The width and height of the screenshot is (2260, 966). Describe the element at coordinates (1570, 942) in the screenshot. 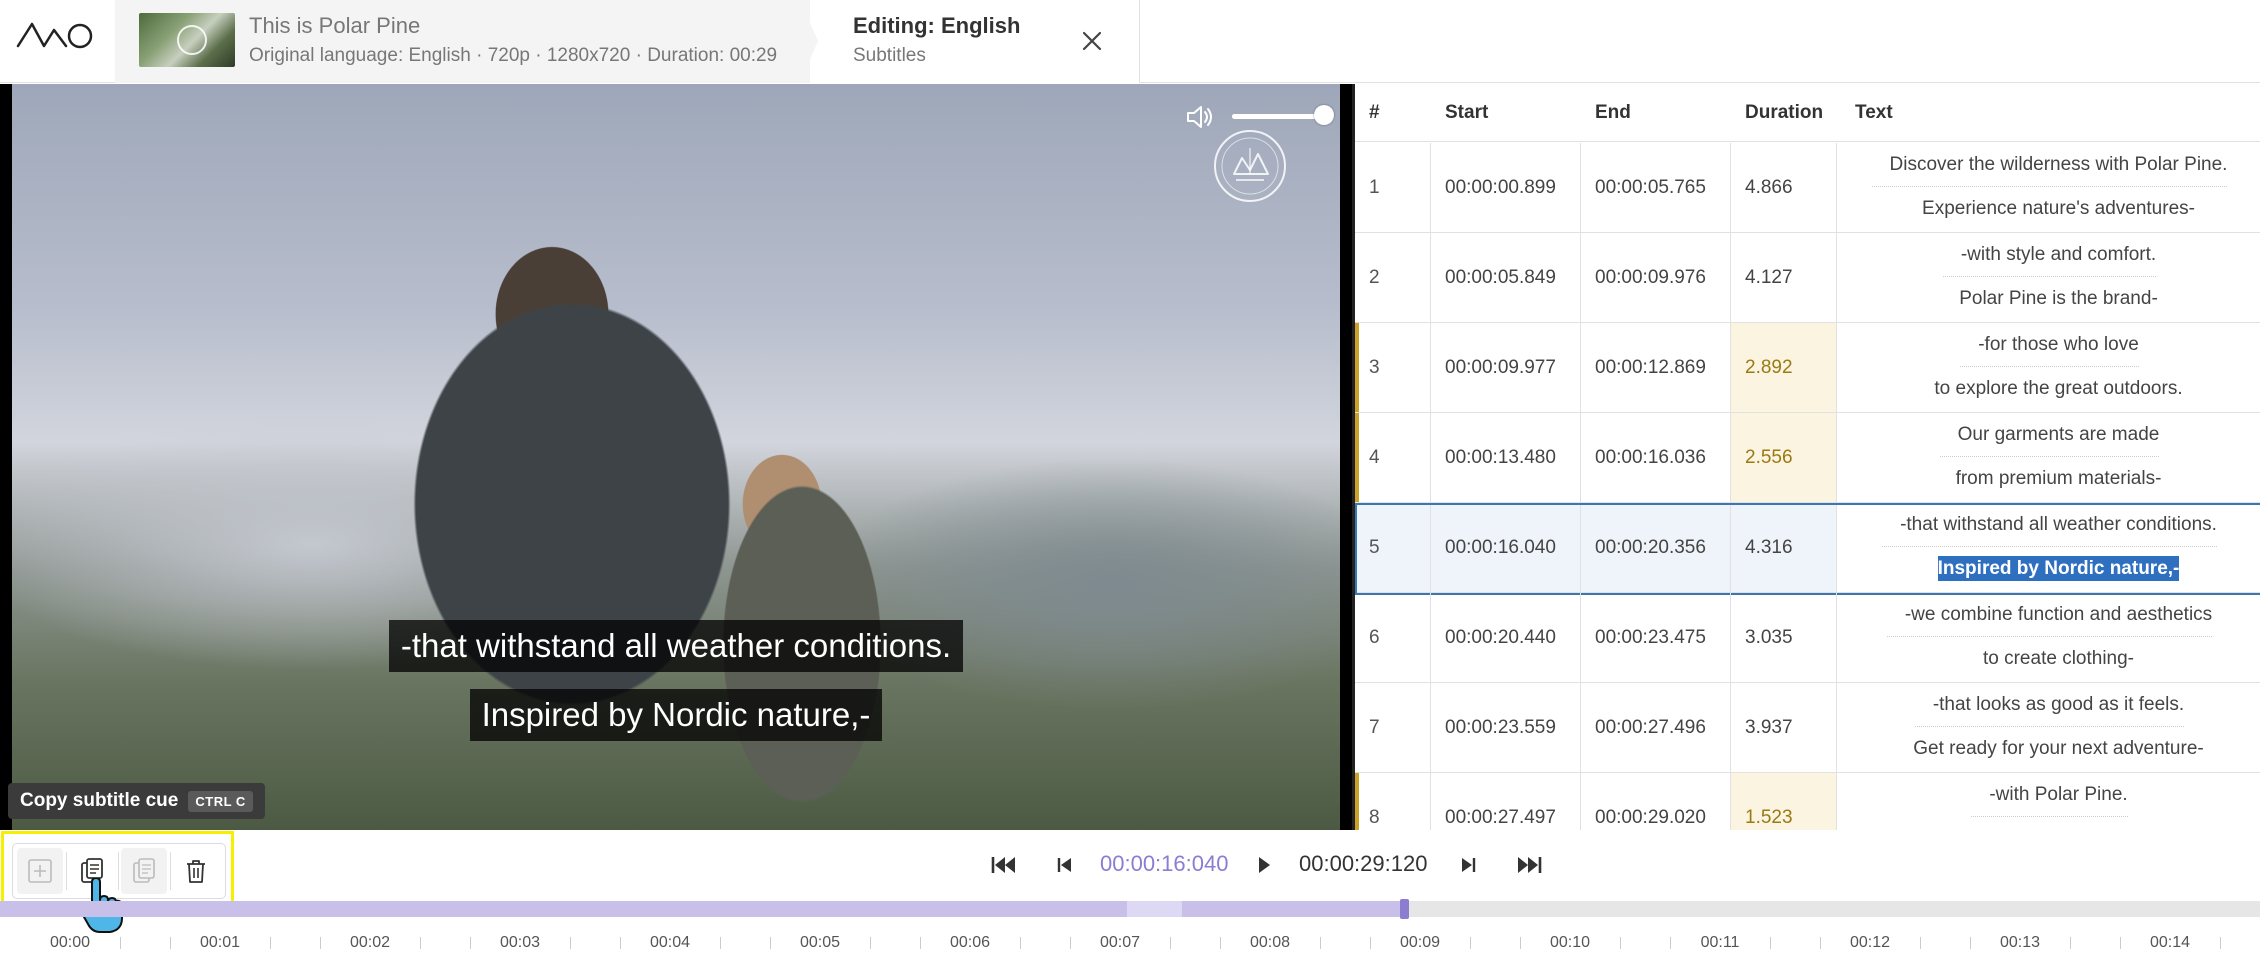

I see `timeline-tick-label: 00:10` at that location.